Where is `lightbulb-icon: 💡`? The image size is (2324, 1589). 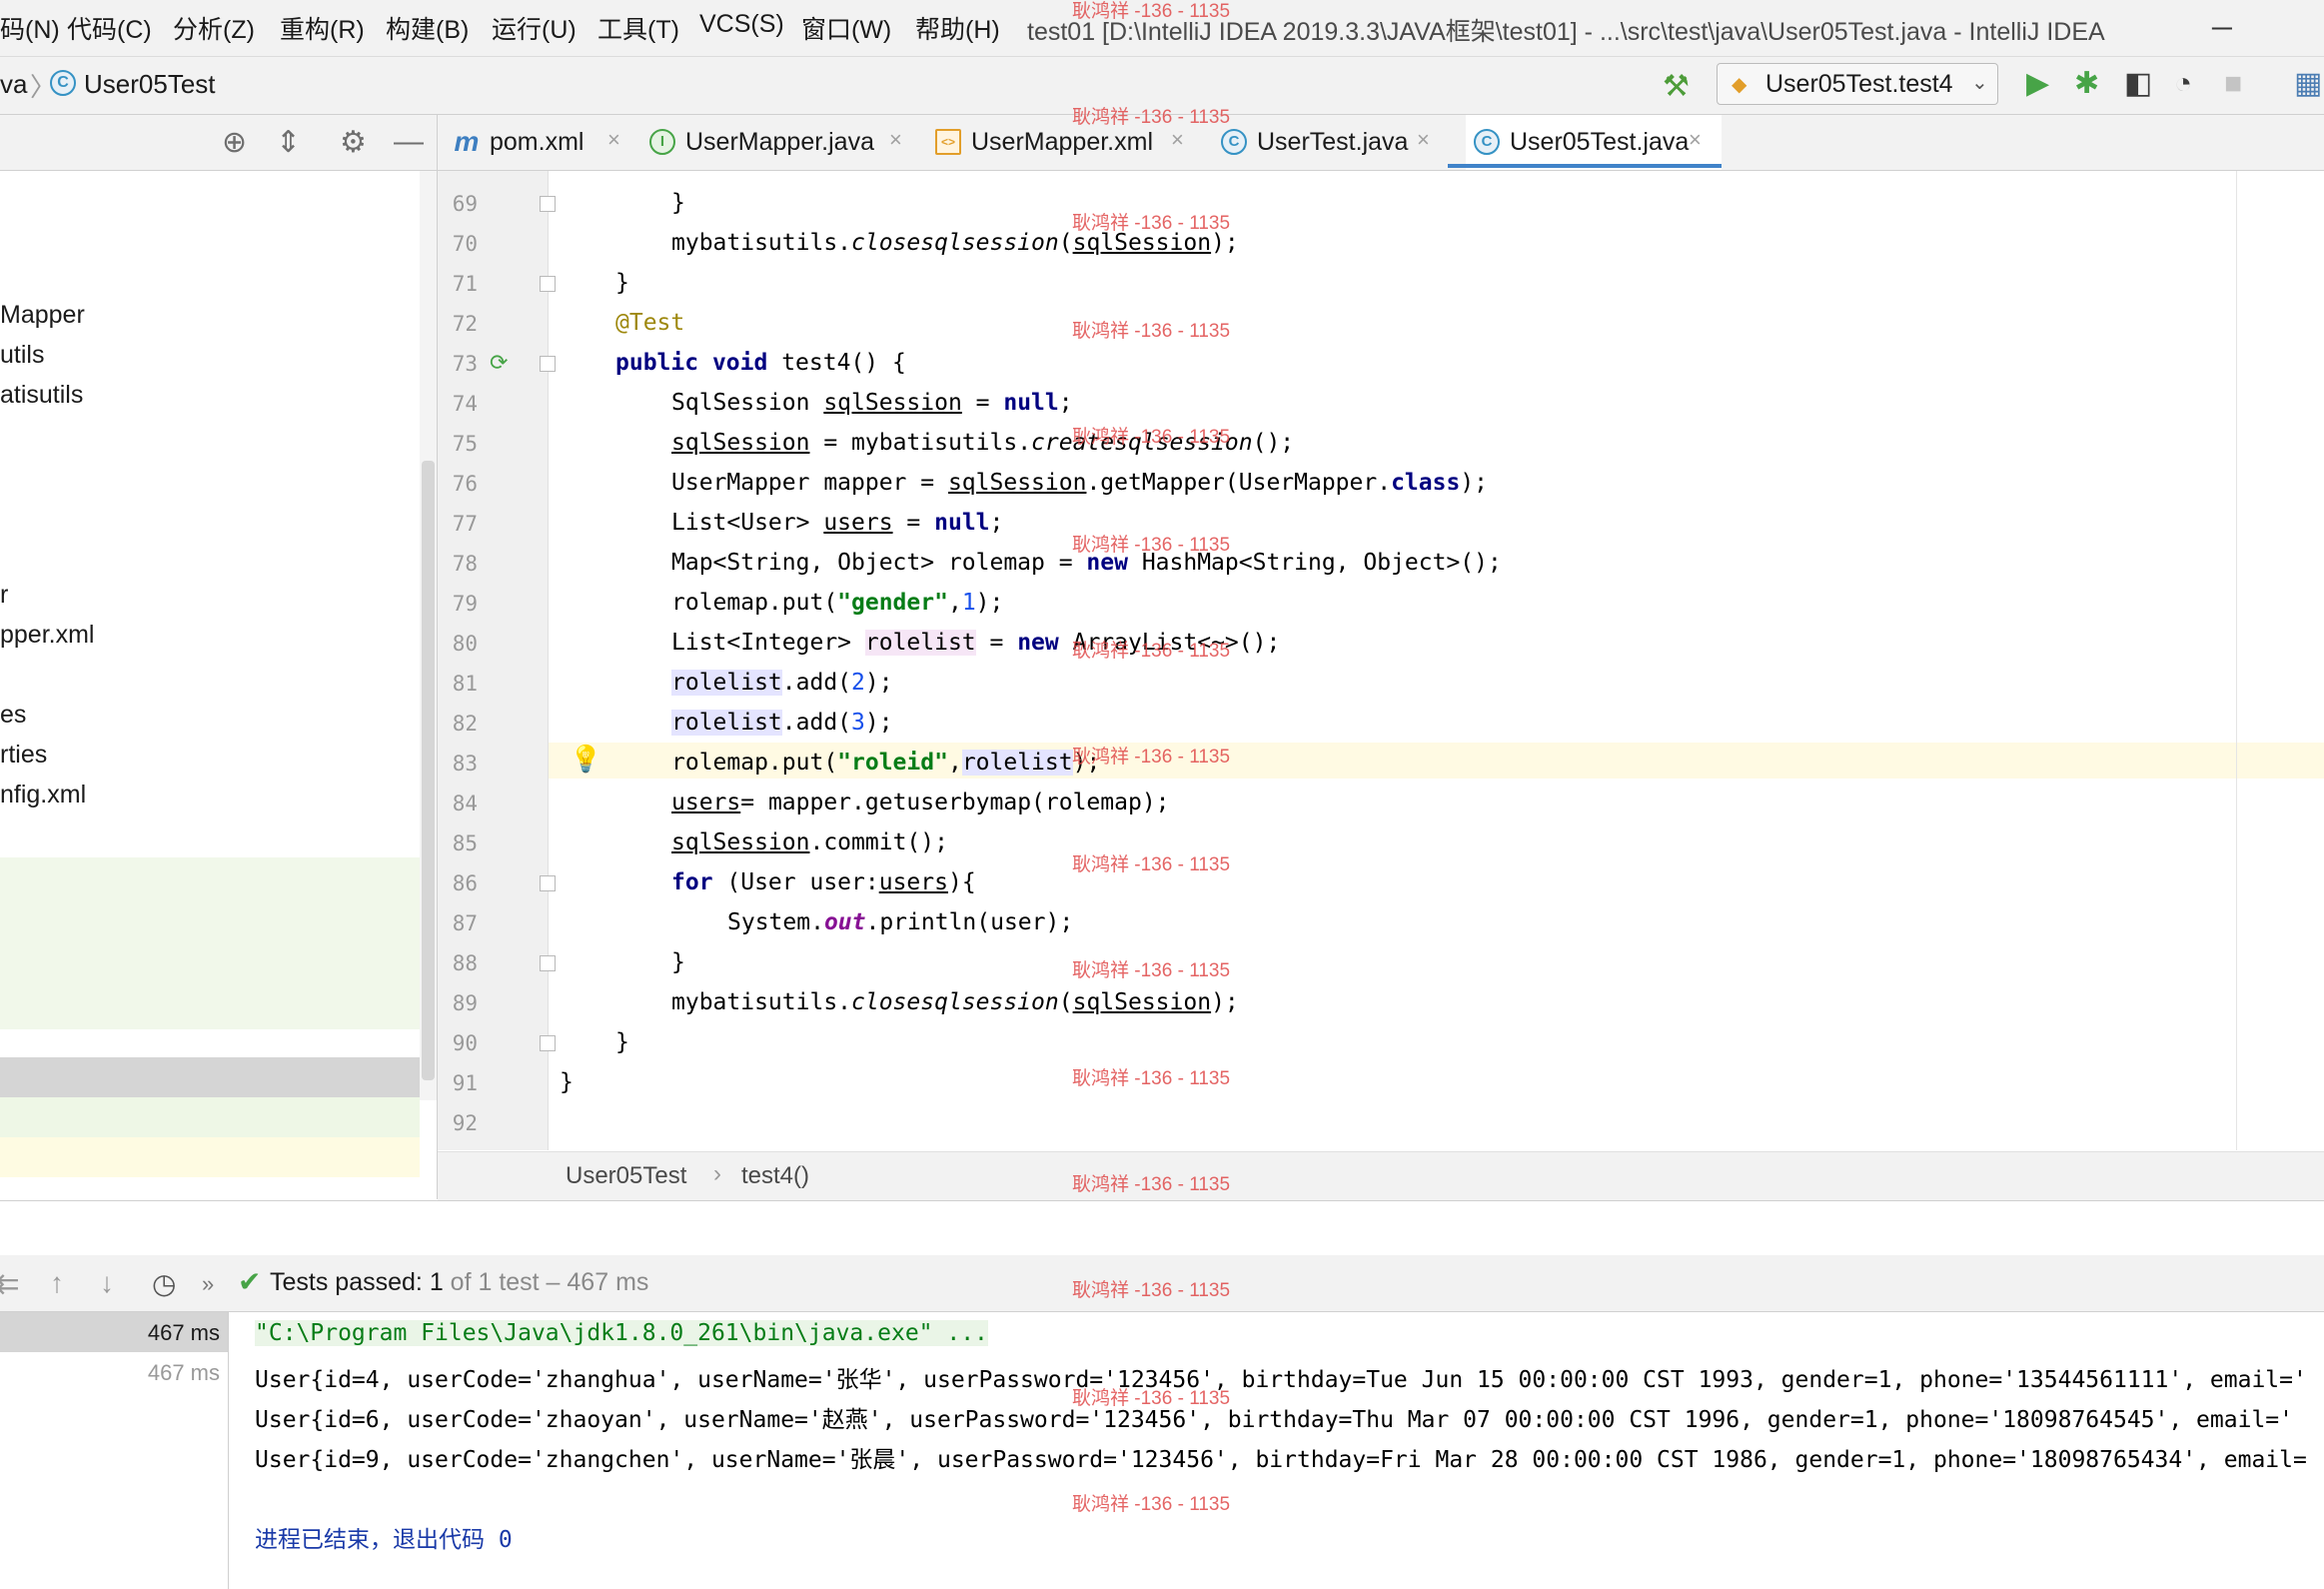 lightbulb-icon: 💡 is located at coordinates (585, 759).